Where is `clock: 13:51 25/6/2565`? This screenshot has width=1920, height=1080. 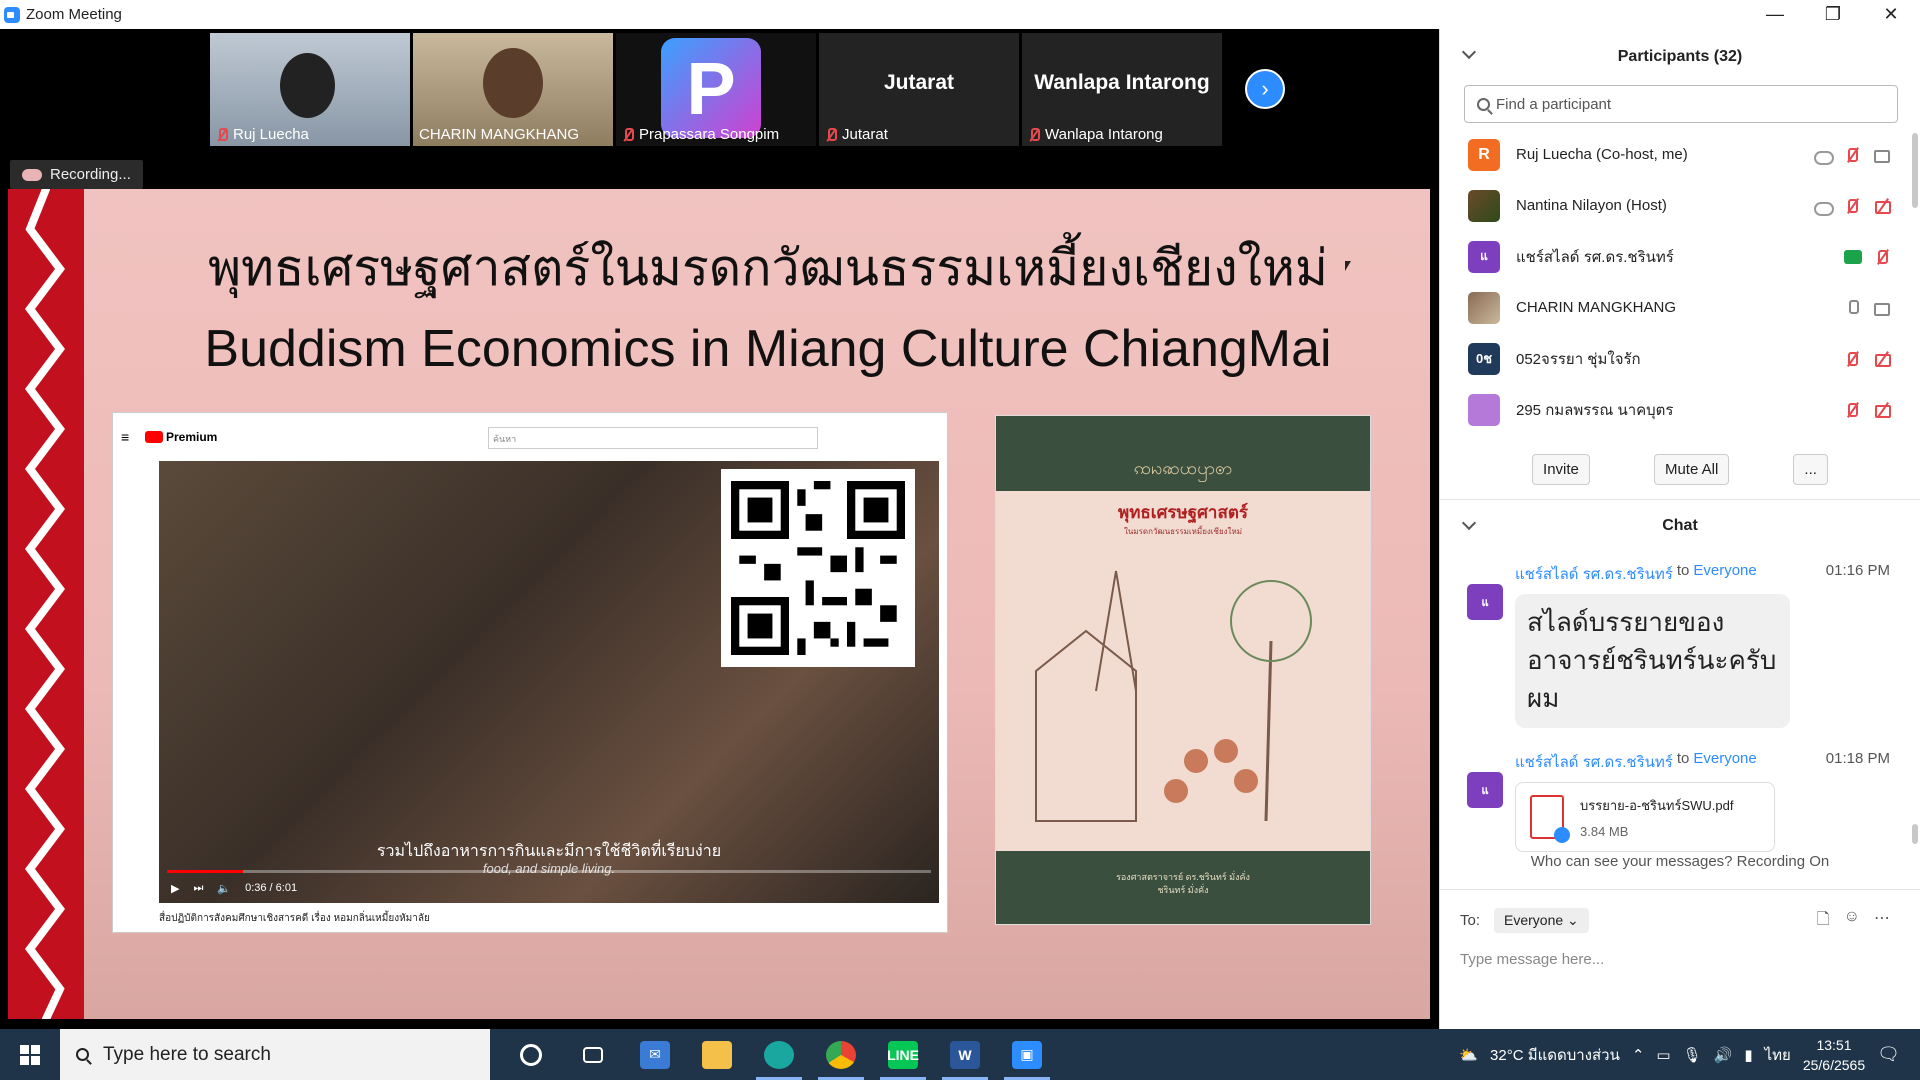 clock: 13:51 25/6/2565 is located at coordinates (1834, 1055).